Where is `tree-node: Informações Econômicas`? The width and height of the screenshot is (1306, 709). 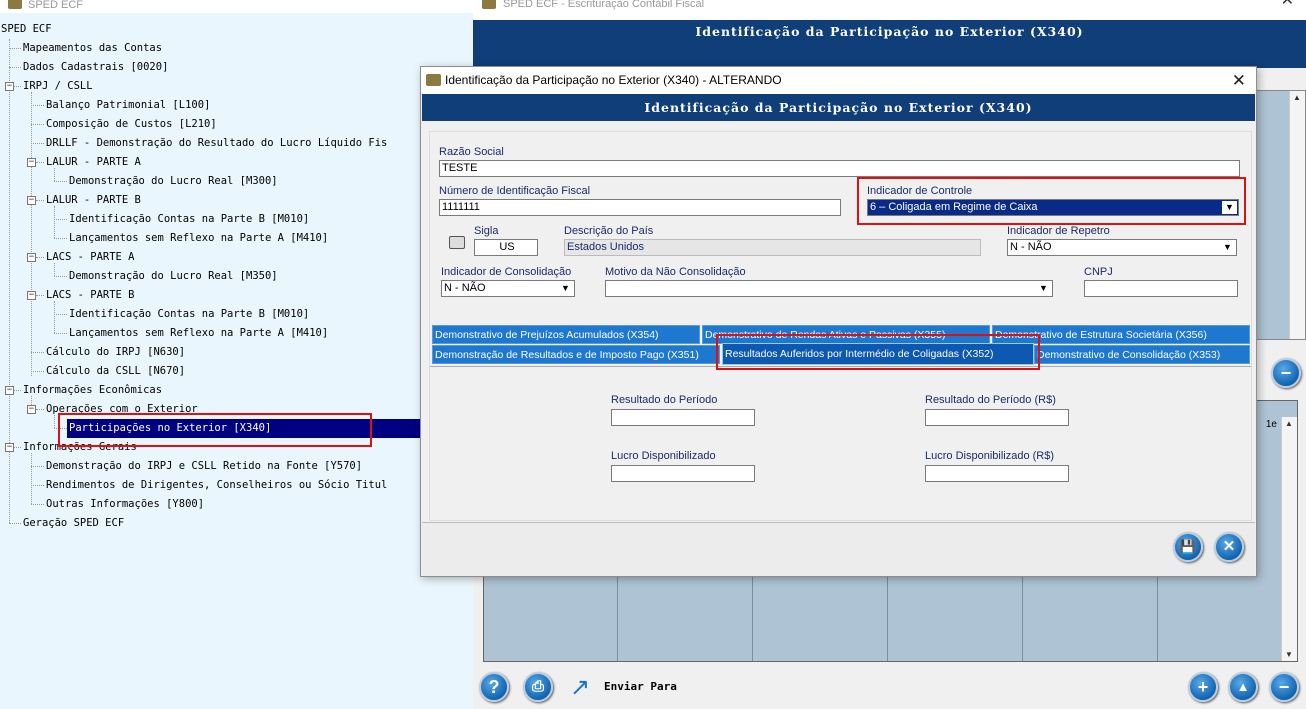
tree-node: Informações Econômicas is located at coordinates (92, 390).